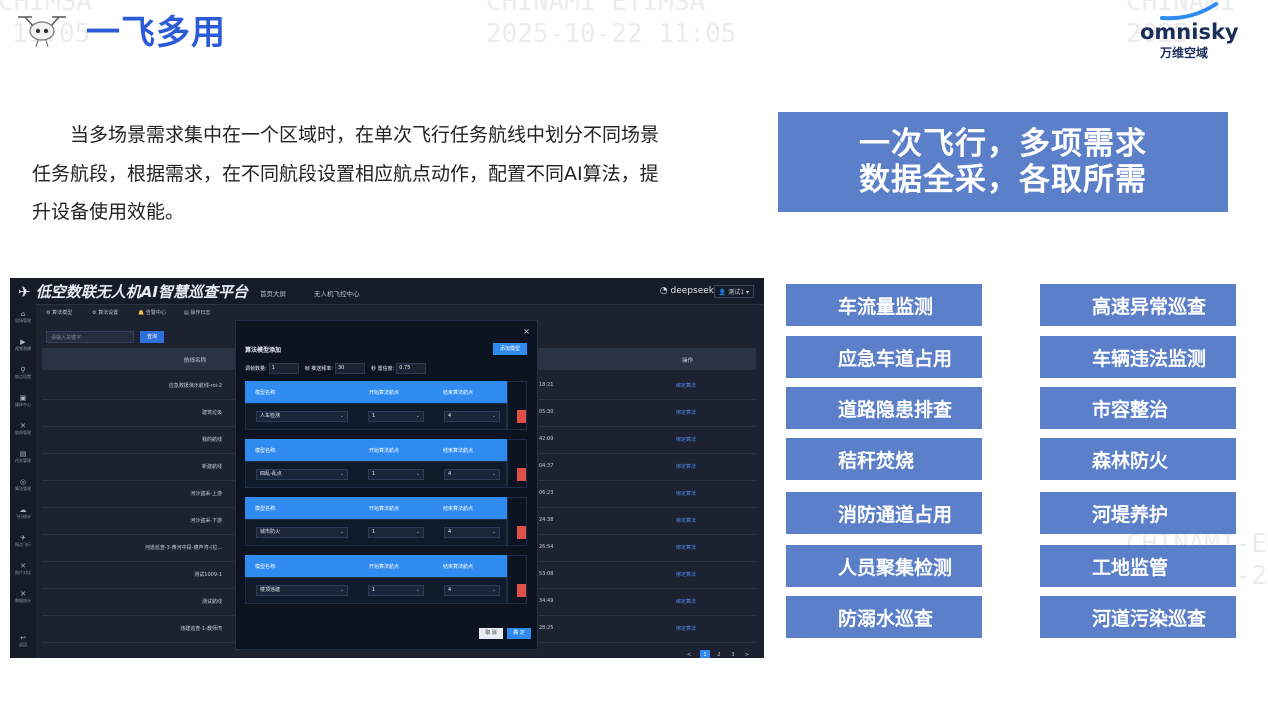  What do you see at coordinates (23, 569) in the screenshot?
I see `sidebar-item: ✕ 图片对比` at bounding box center [23, 569].